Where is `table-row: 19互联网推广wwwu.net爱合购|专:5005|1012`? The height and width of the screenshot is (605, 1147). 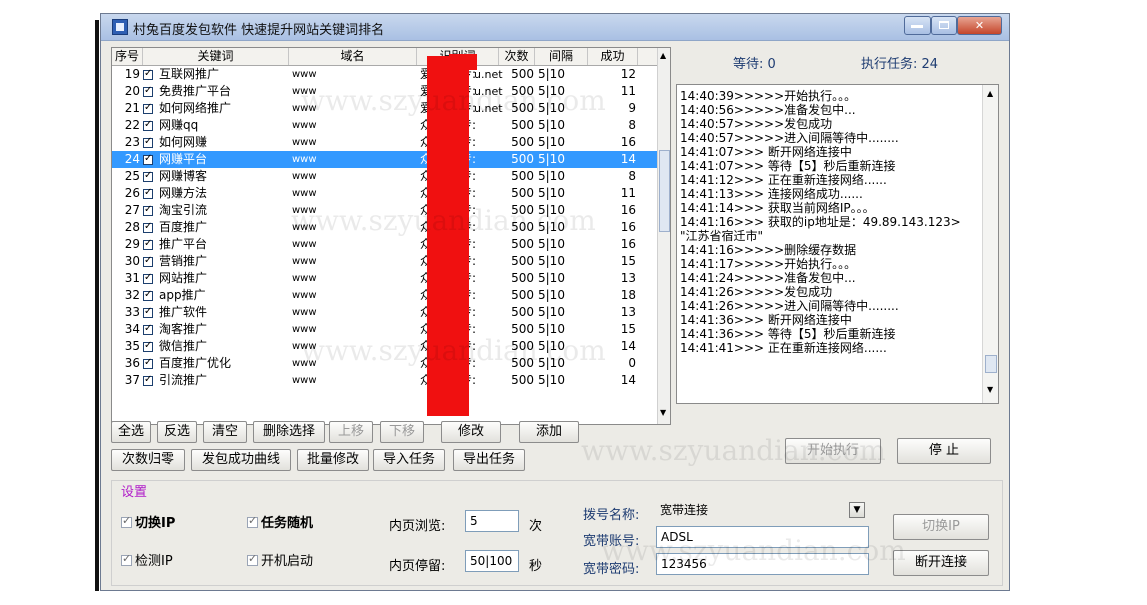
table-row: 19互联网推广wwwu.net爱合购|专:5005|1012 is located at coordinates (384, 74).